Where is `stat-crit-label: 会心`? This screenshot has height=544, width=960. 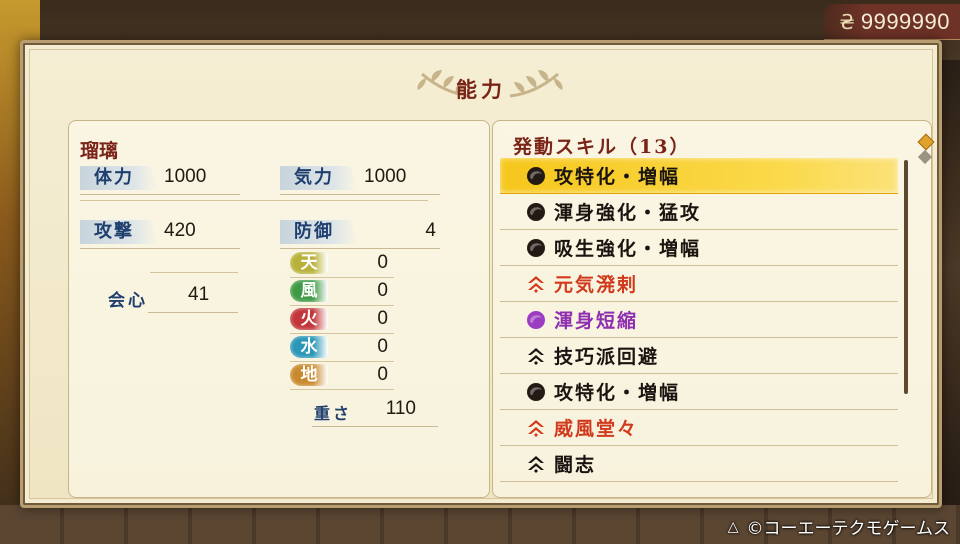 stat-crit-label: 会心 is located at coordinates (128, 301).